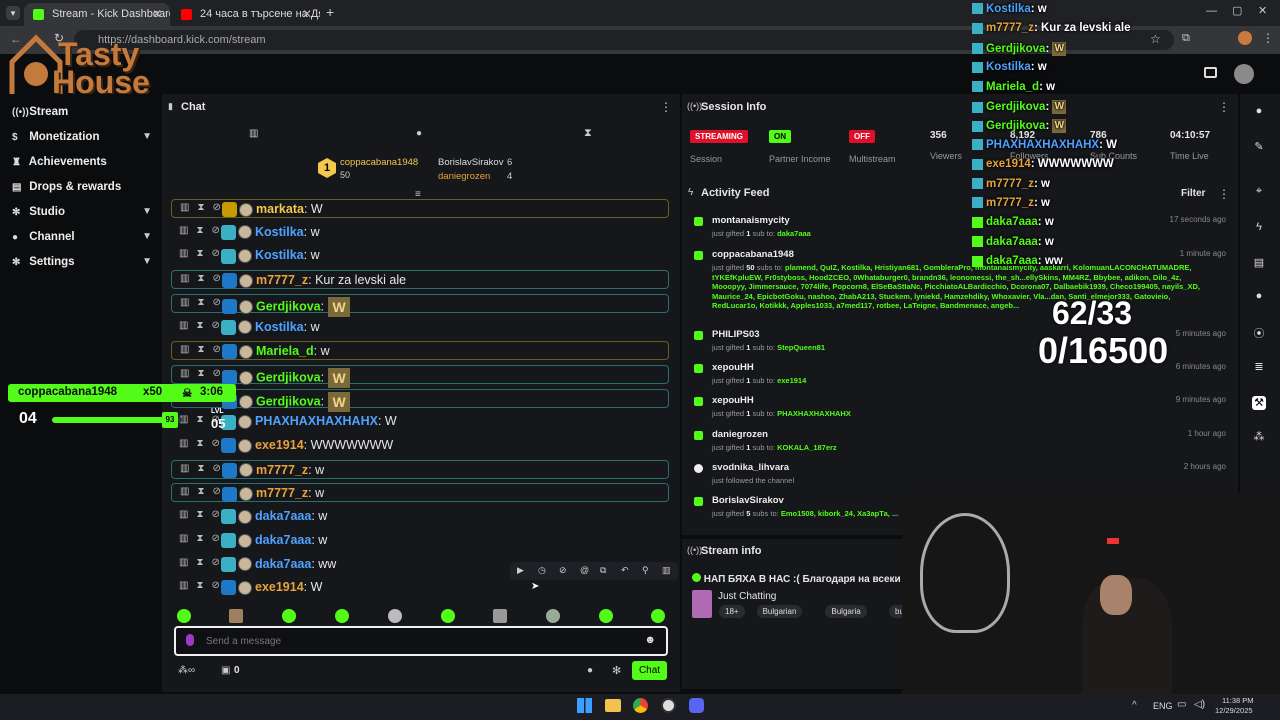 The width and height of the screenshot is (1280, 720). I want to click on discord-icon, so click(696, 705).